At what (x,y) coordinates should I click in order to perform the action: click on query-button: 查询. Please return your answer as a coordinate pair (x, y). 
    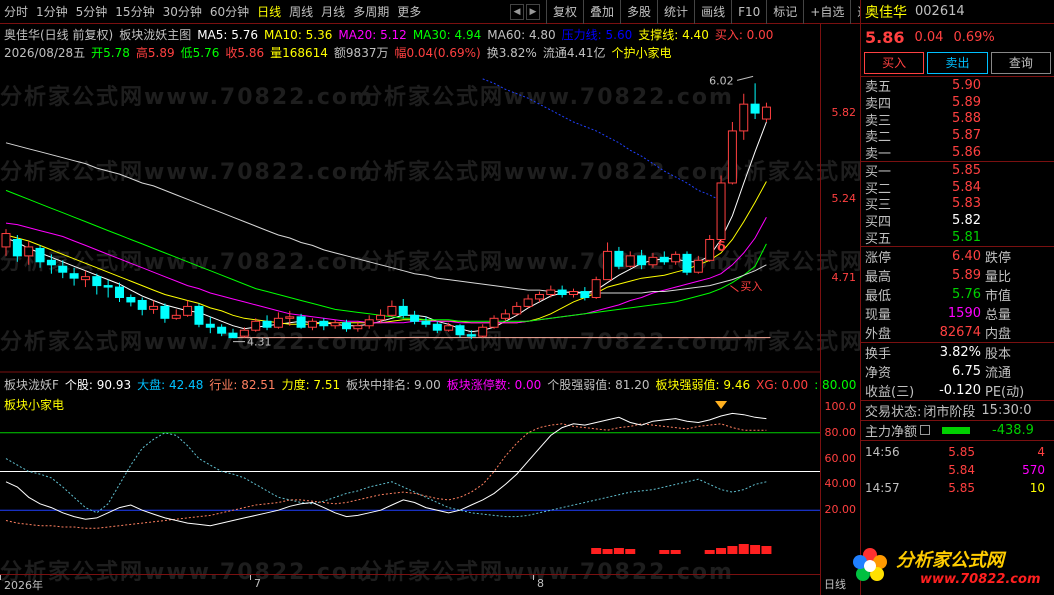
    Looking at the image, I should click on (1020, 63).